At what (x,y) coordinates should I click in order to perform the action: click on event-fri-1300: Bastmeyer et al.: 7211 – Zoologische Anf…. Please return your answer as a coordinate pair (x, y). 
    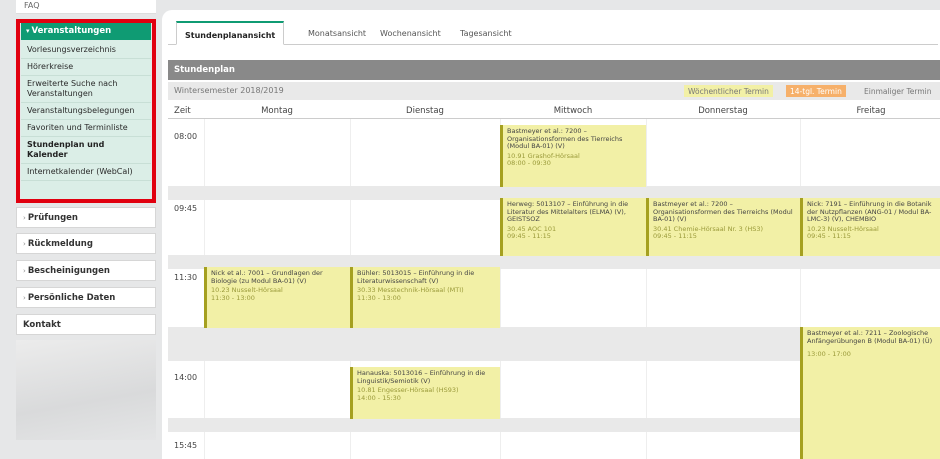
    Looking at the image, I should click on (870, 393).